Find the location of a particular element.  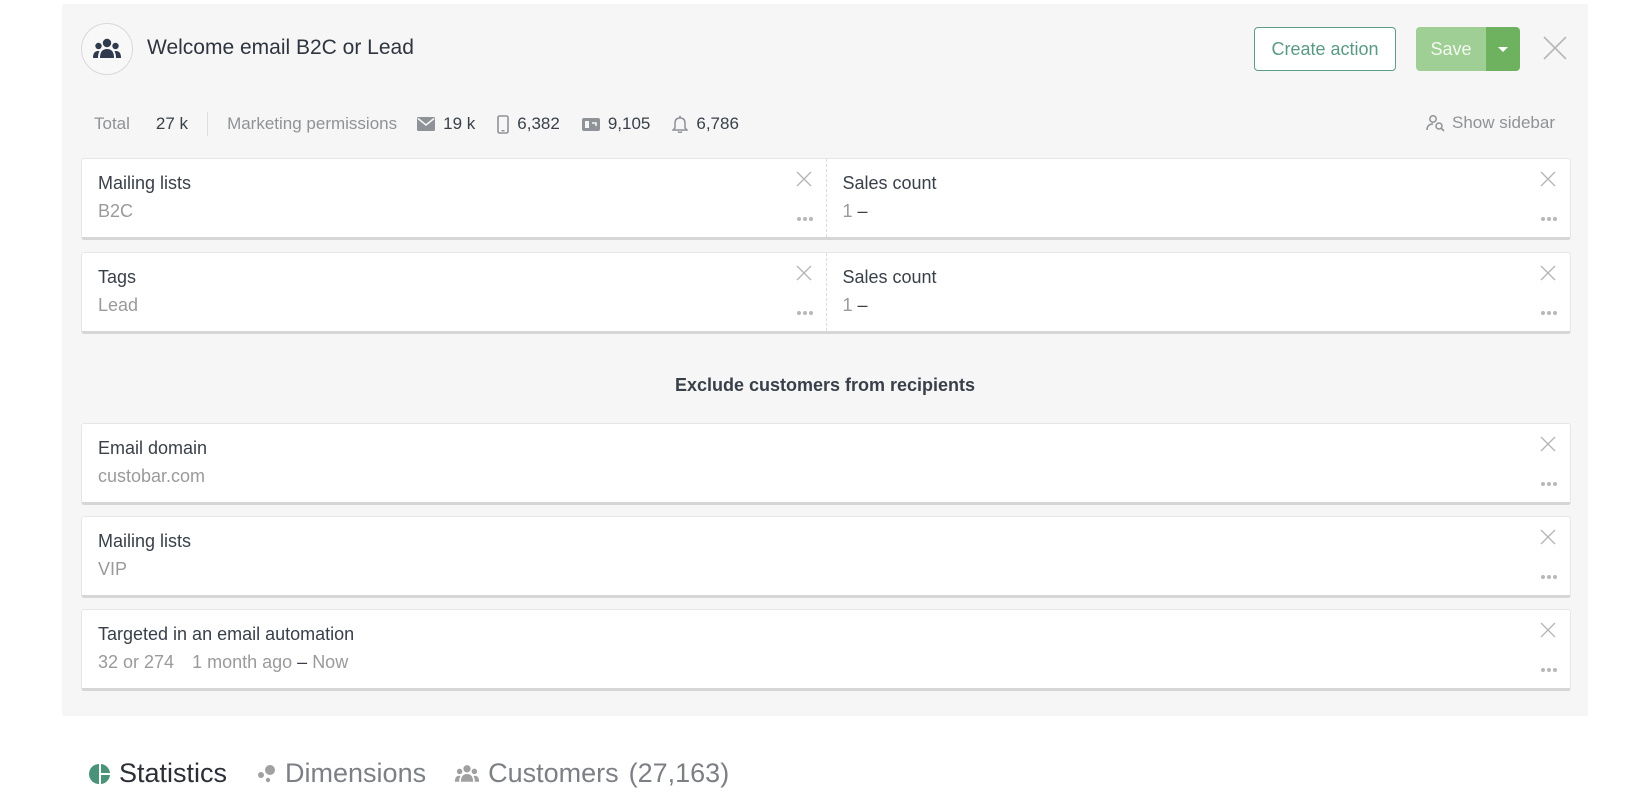

pie-chart-icon is located at coordinates (99, 773).